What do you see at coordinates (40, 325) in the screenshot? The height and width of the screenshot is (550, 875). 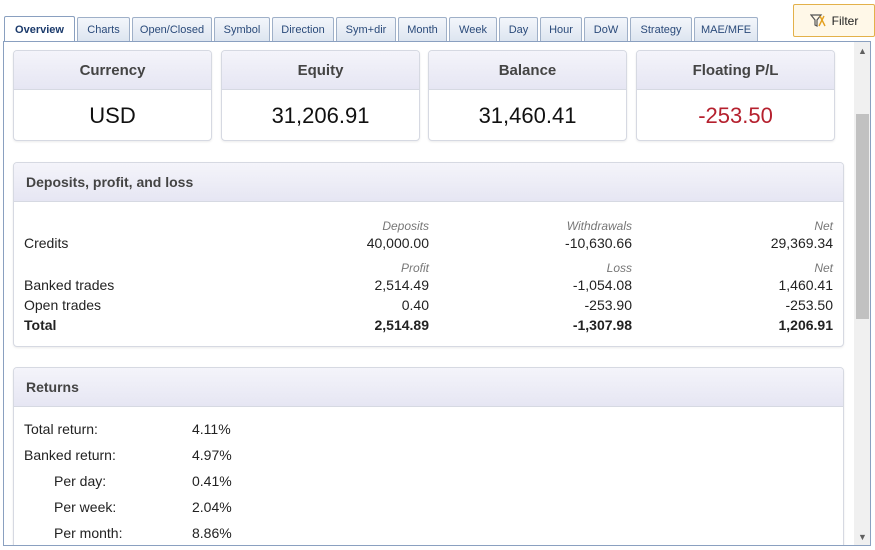 I see `total-label: Total` at bounding box center [40, 325].